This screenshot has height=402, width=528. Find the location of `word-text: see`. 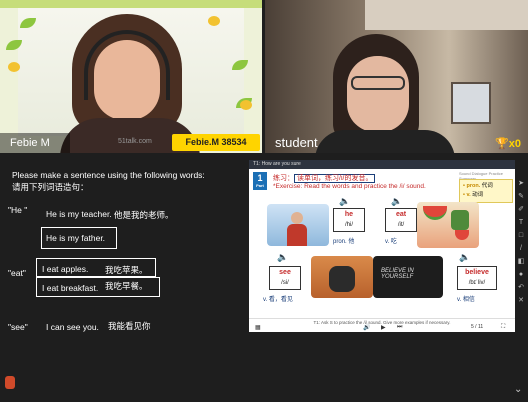

word-text: see is located at coordinates (285, 272).